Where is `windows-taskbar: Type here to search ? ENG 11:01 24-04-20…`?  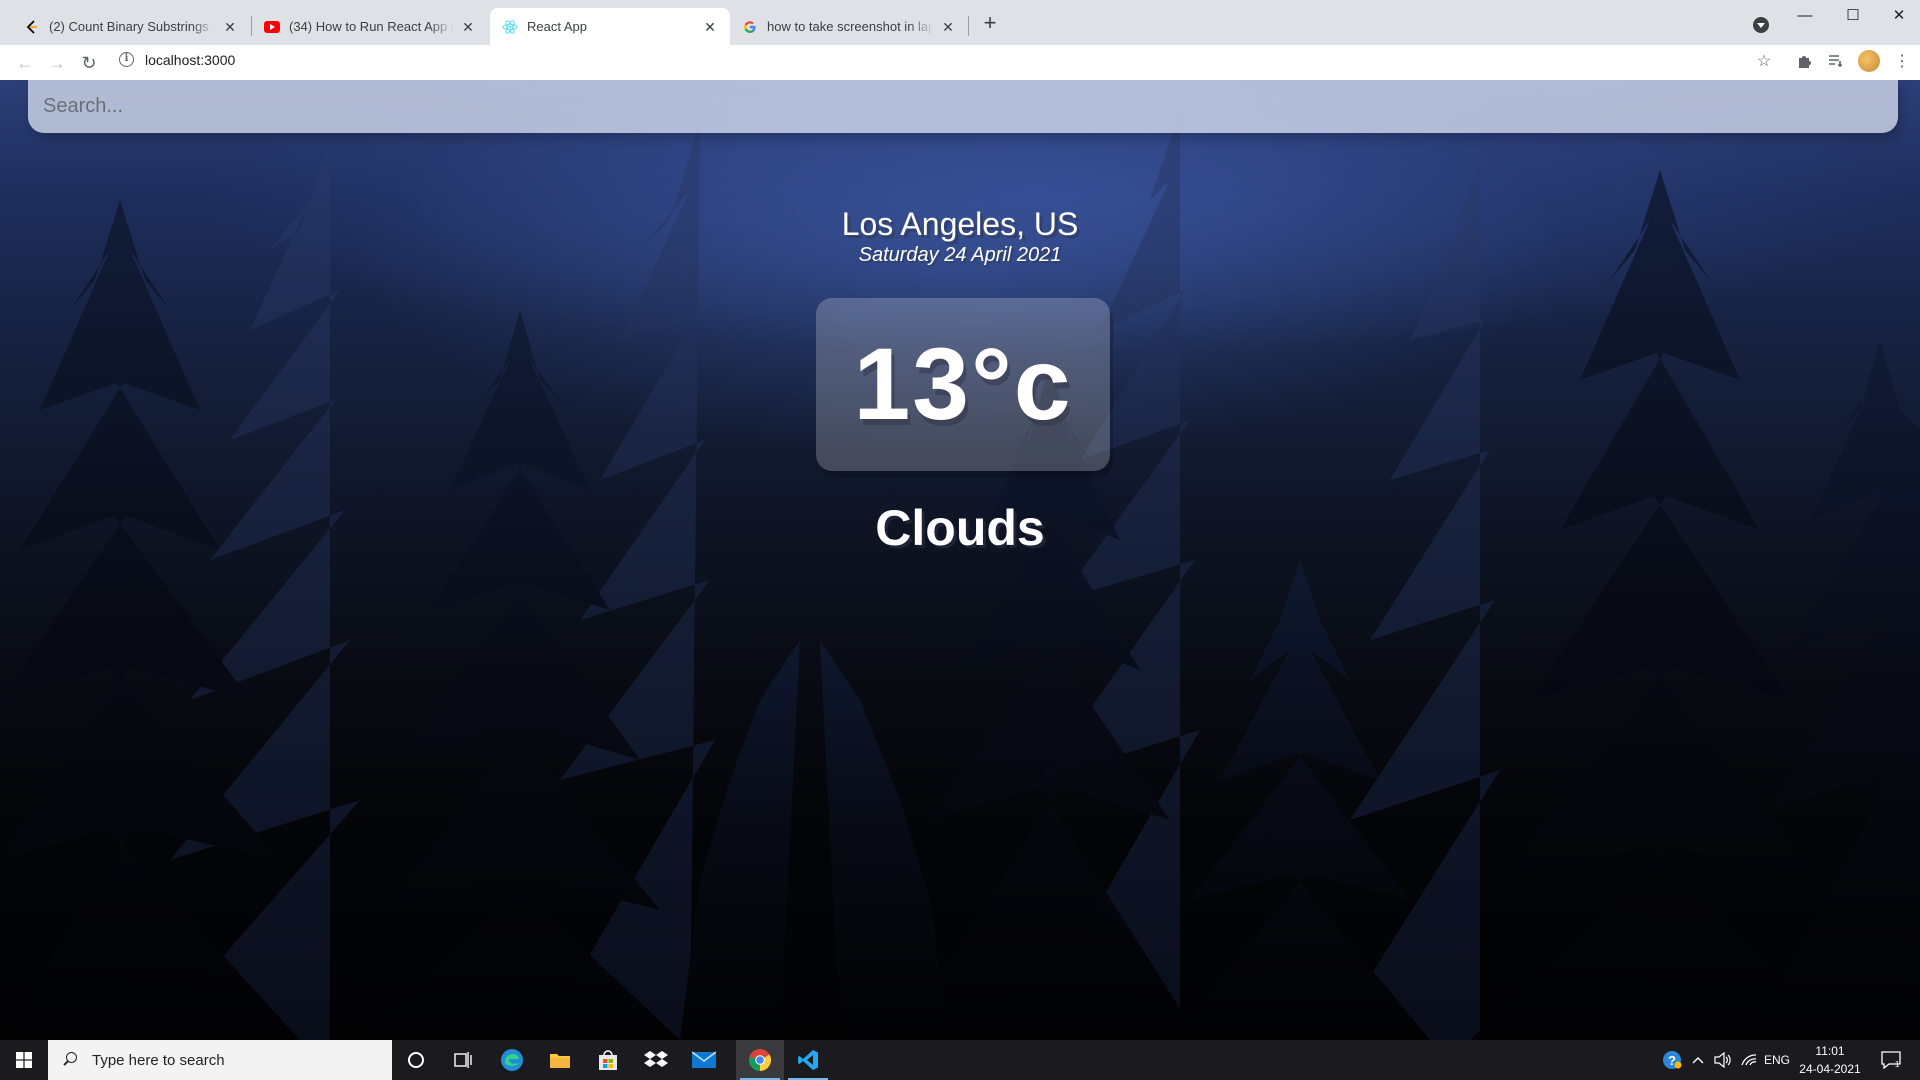 windows-taskbar: Type here to search ? ENG 11:01 24-04-20… is located at coordinates (960, 1060).